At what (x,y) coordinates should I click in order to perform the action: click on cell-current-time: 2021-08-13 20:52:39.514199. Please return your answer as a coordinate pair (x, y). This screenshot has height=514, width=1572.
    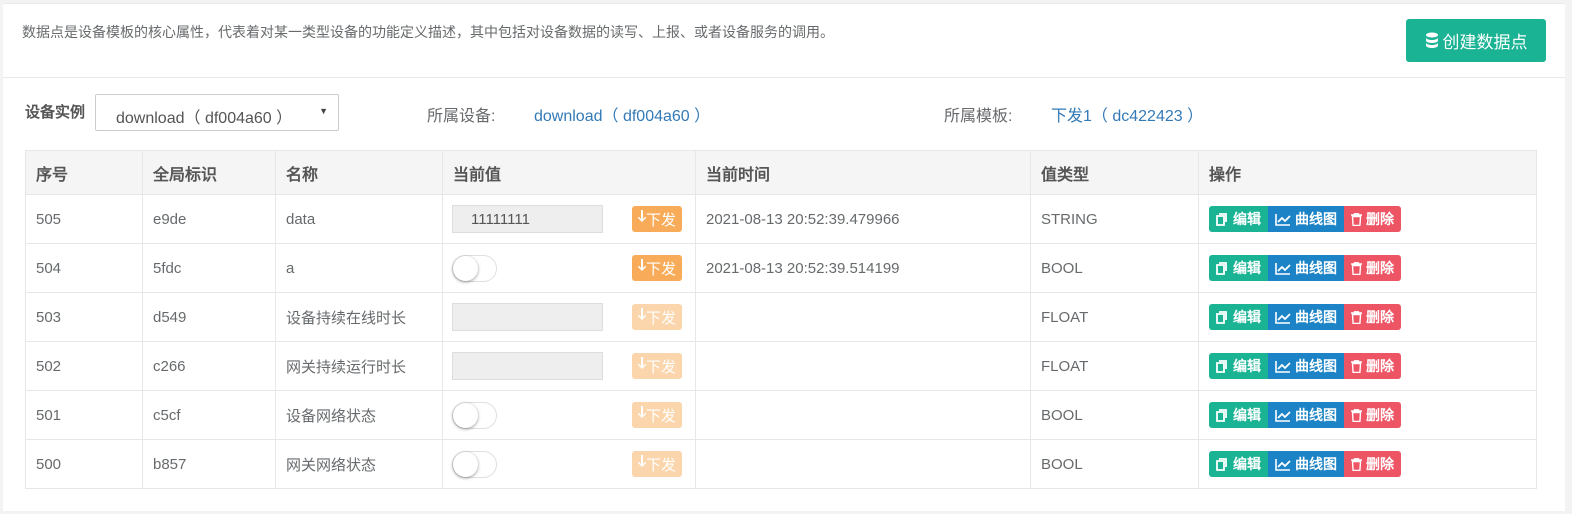
    Looking at the image, I should click on (863, 268).